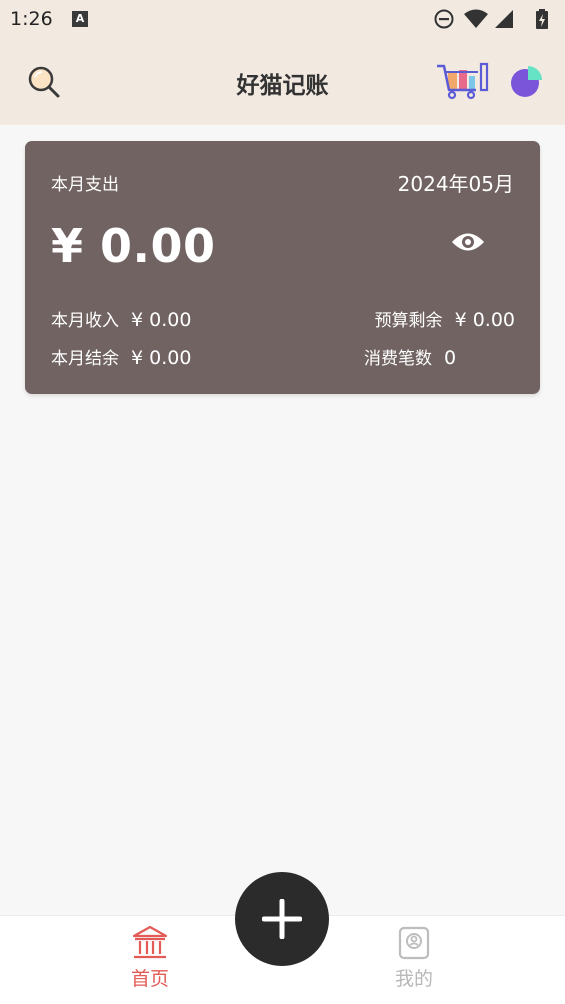  I want to click on add-record-button, so click(282, 919).